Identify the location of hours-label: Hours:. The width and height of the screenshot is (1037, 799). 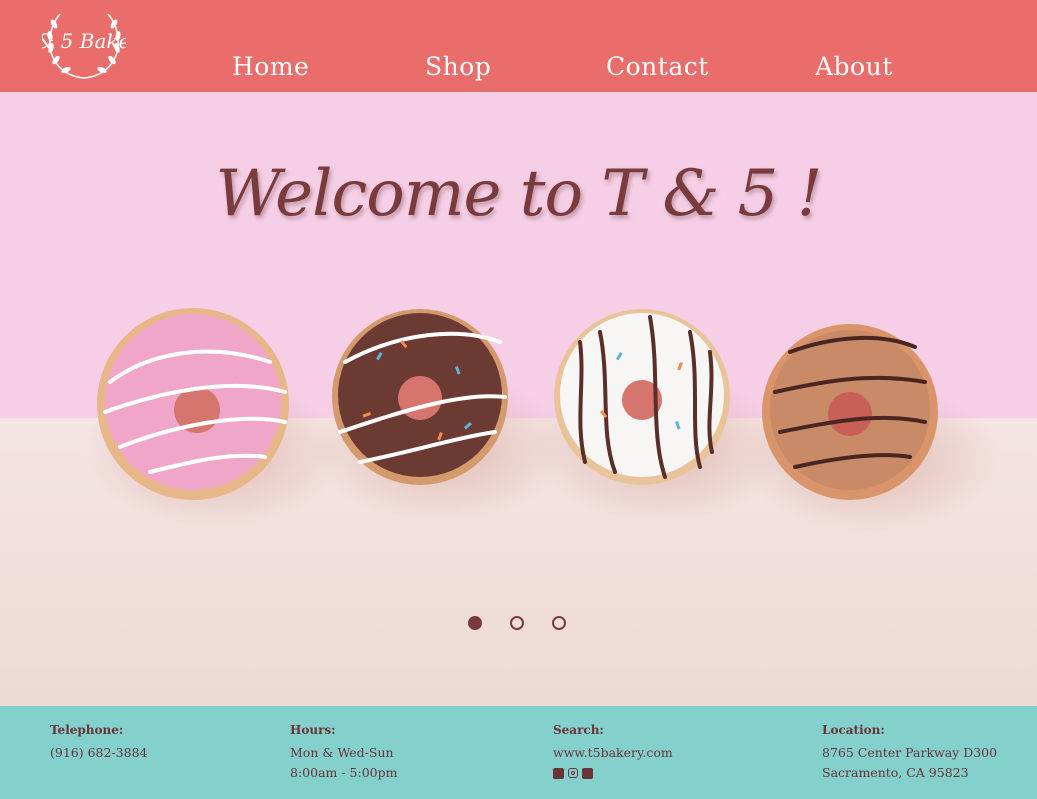
(313, 730).